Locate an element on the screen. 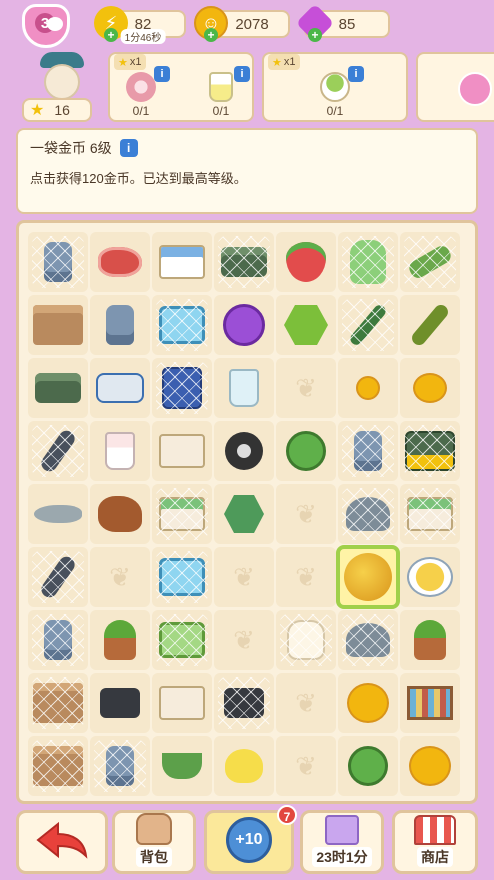  gift-box-icon is located at coordinates (342, 830).